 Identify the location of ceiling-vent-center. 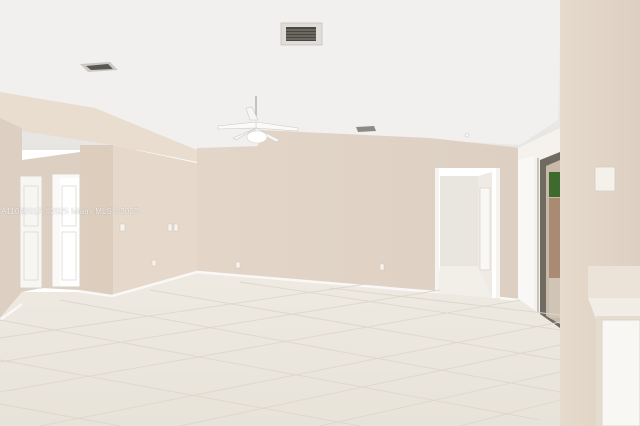
(301, 34).